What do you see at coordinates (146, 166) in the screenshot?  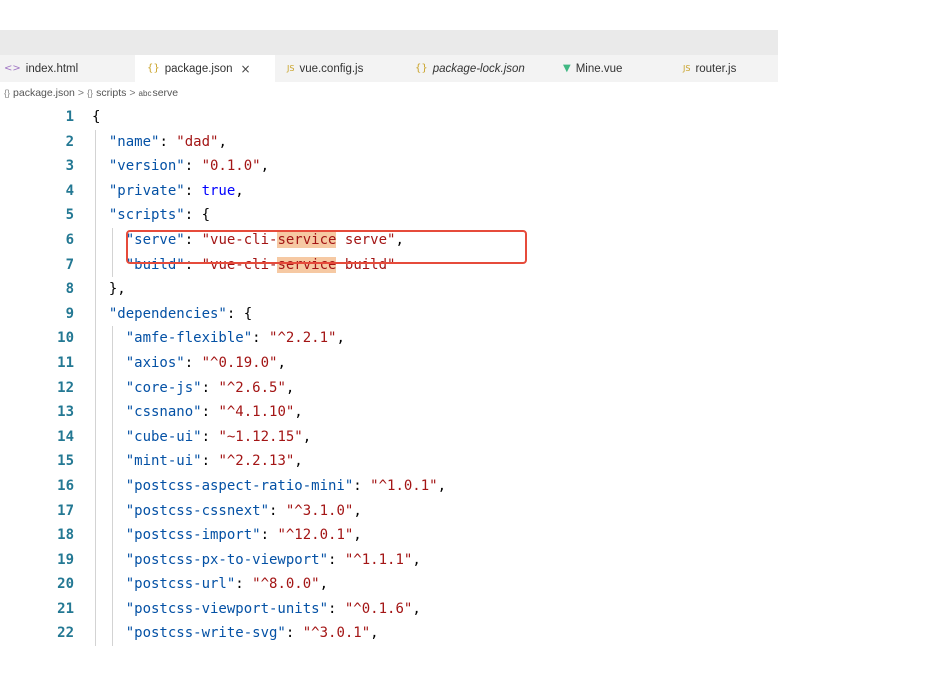 I see `json-key: "version"` at bounding box center [146, 166].